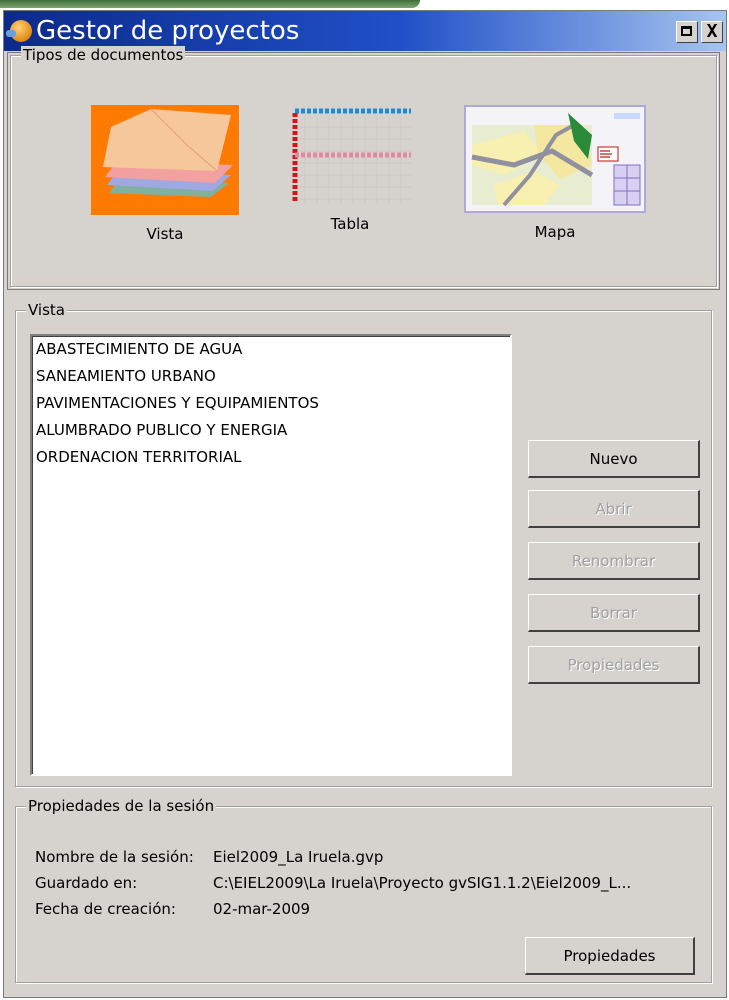  What do you see at coordinates (271, 403) in the screenshot?
I see `list-item: PAVIMENTACIONES Y EQUIPAMIENTOS` at bounding box center [271, 403].